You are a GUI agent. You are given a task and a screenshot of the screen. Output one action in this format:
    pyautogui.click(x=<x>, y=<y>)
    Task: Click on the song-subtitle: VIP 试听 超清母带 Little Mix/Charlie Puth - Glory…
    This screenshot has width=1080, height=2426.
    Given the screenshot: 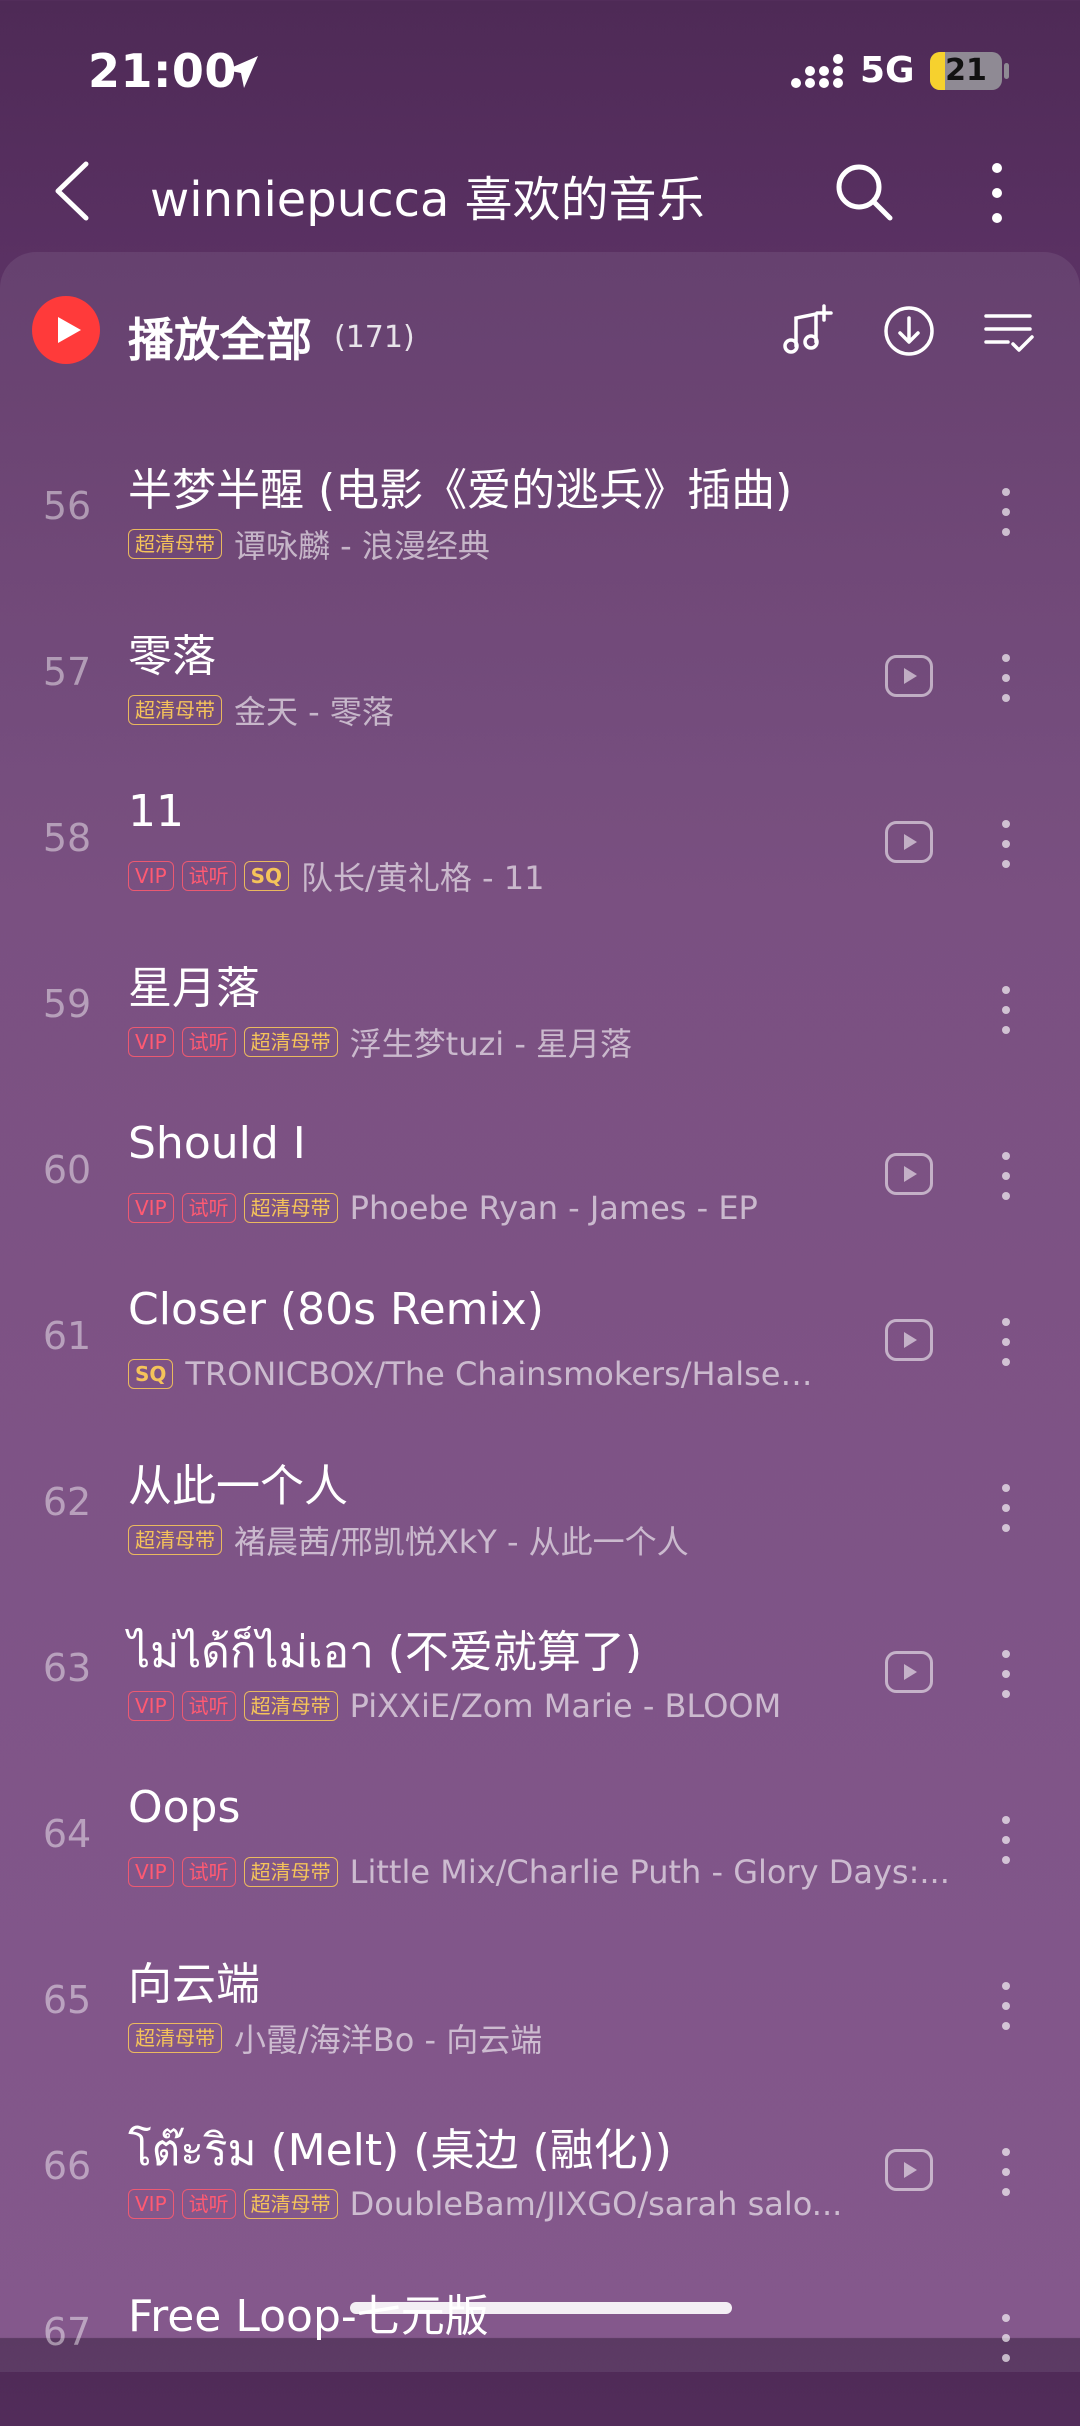 What is the action you would take?
    pyautogui.click(x=539, y=1872)
    